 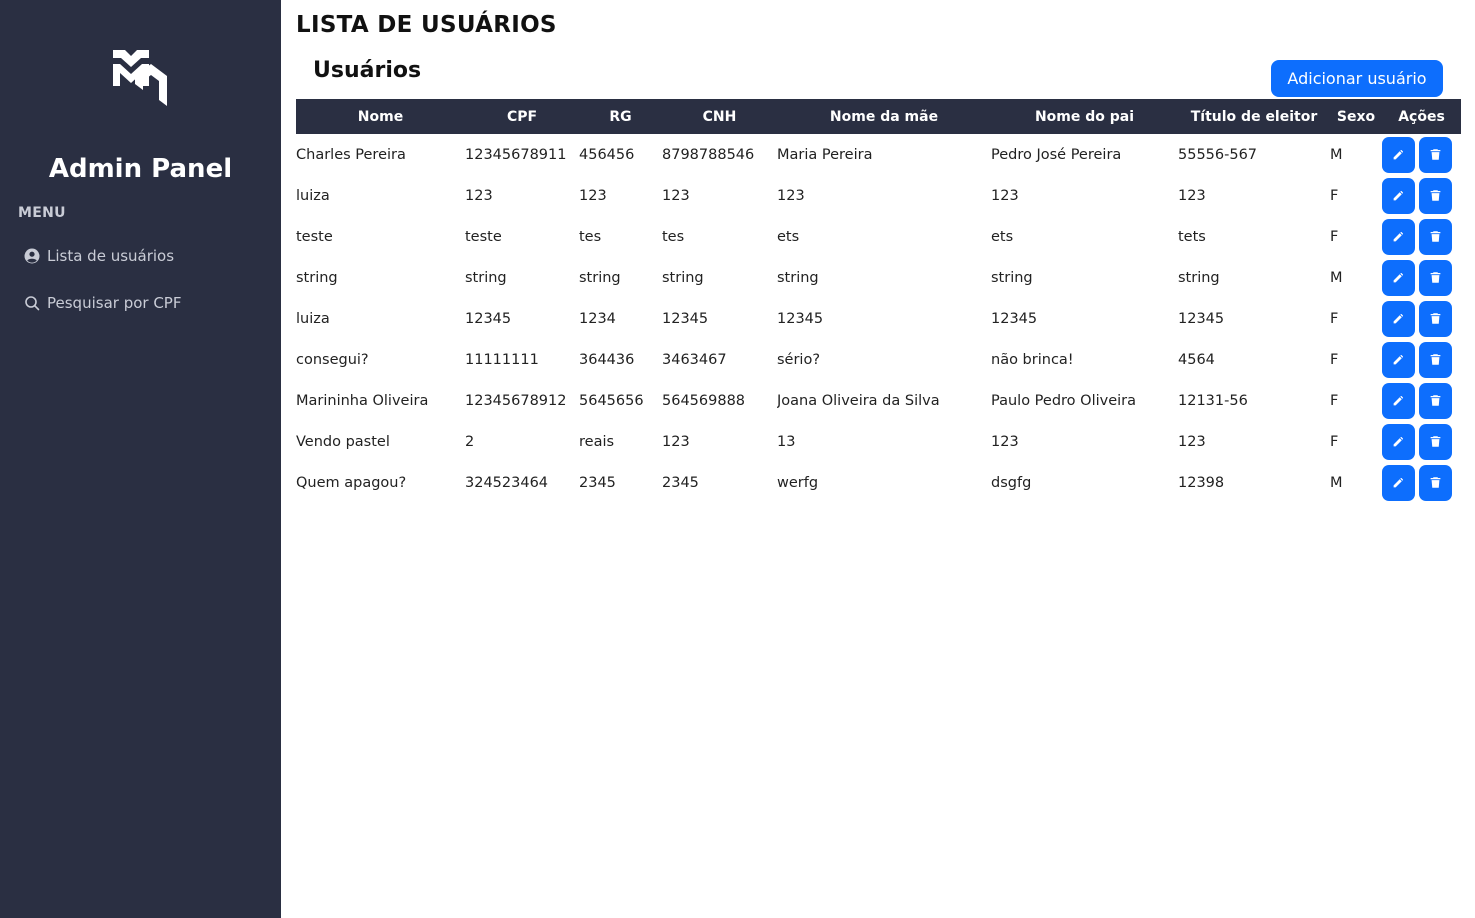 What do you see at coordinates (786, 441) in the screenshot?
I see `cell-nome-mae: 13` at bounding box center [786, 441].